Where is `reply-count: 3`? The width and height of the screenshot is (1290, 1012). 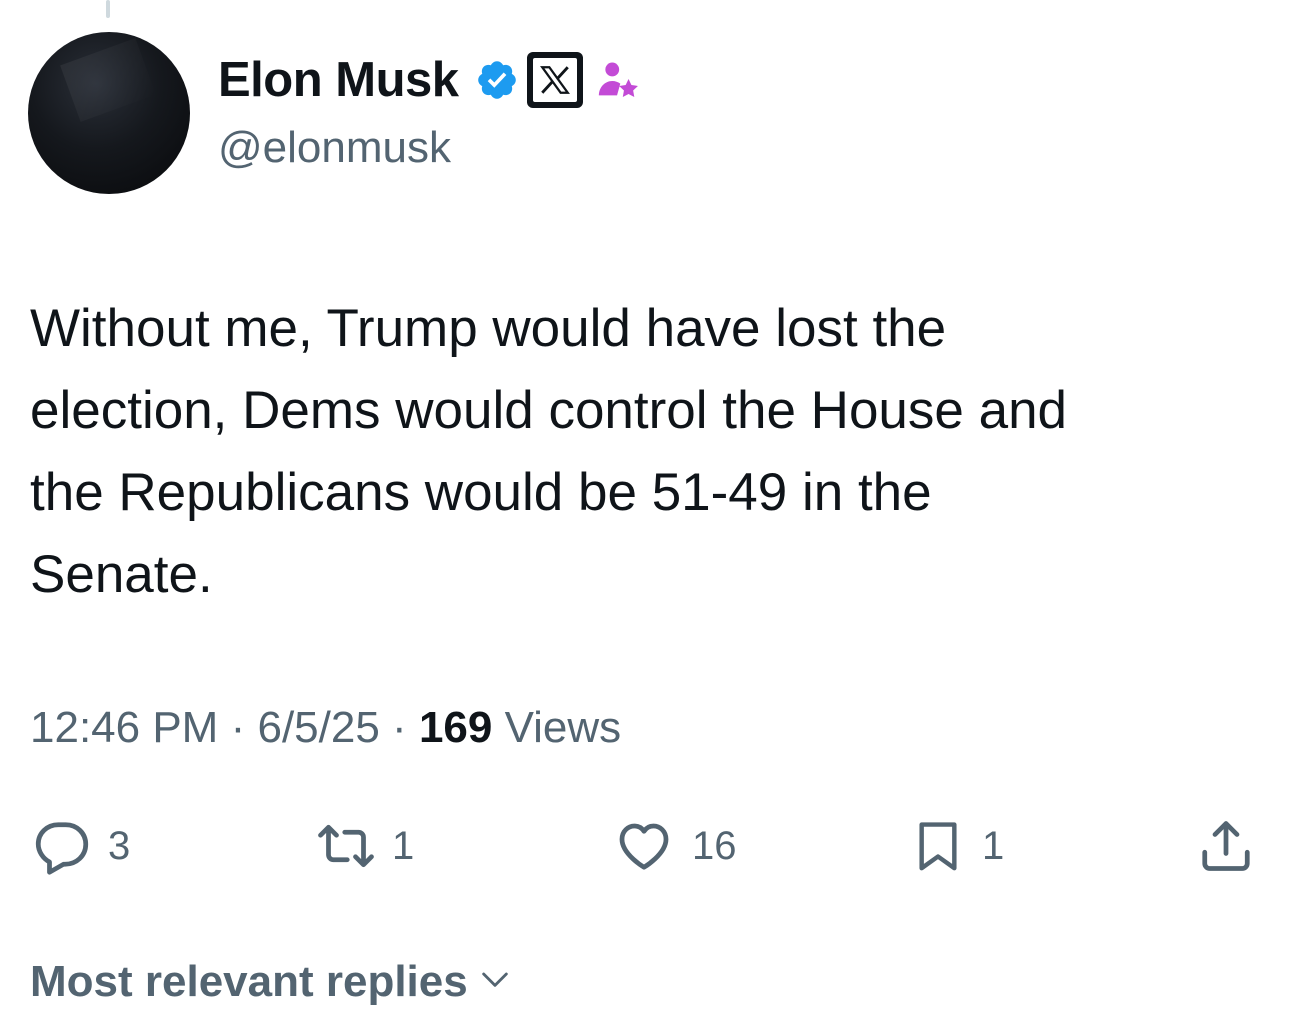 reply-count: 3 is located at coordinates (119, 845).